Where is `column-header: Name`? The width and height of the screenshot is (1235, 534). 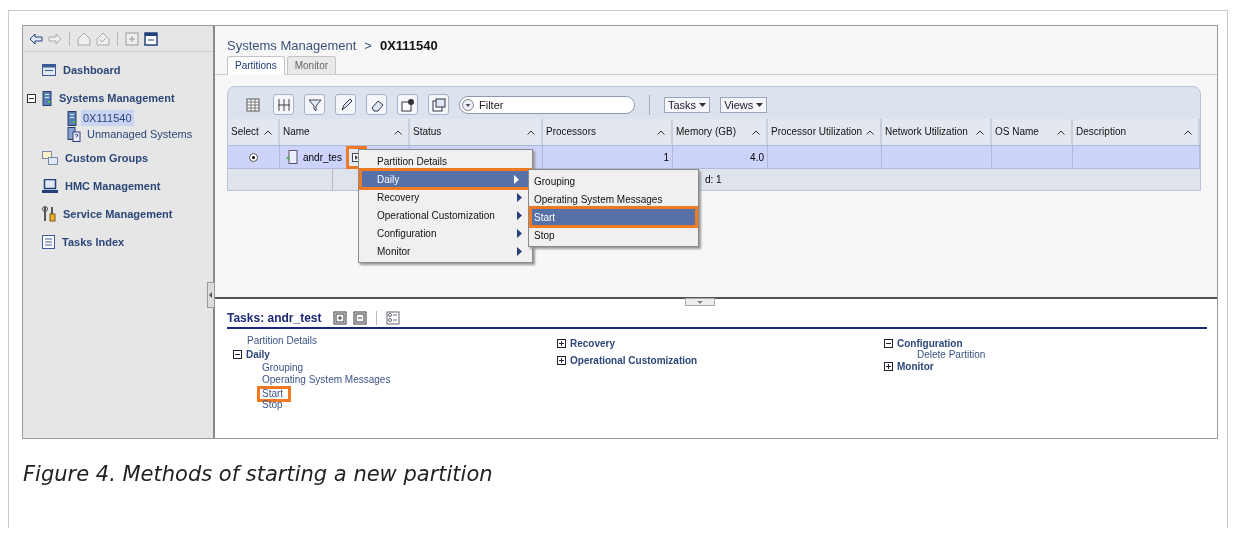
column-header: Name is located at coordinates (296, 132).